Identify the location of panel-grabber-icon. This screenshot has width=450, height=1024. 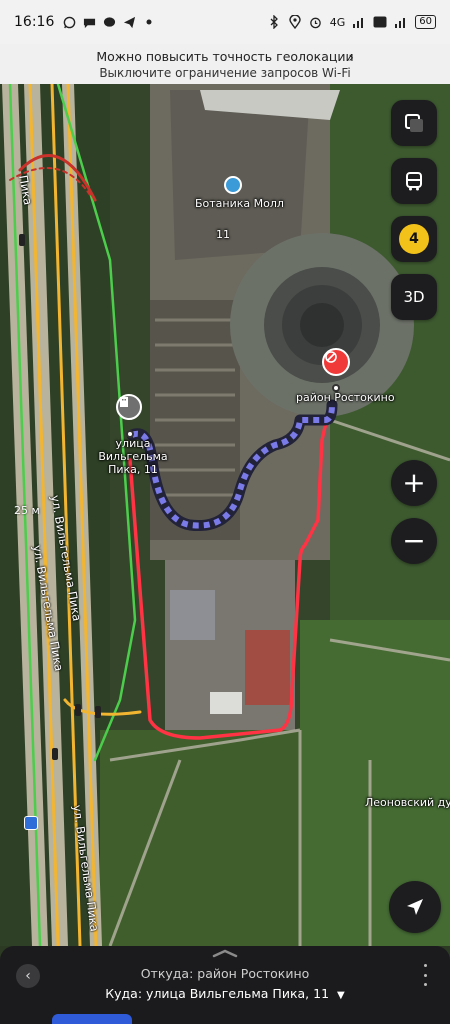
(225, 953).